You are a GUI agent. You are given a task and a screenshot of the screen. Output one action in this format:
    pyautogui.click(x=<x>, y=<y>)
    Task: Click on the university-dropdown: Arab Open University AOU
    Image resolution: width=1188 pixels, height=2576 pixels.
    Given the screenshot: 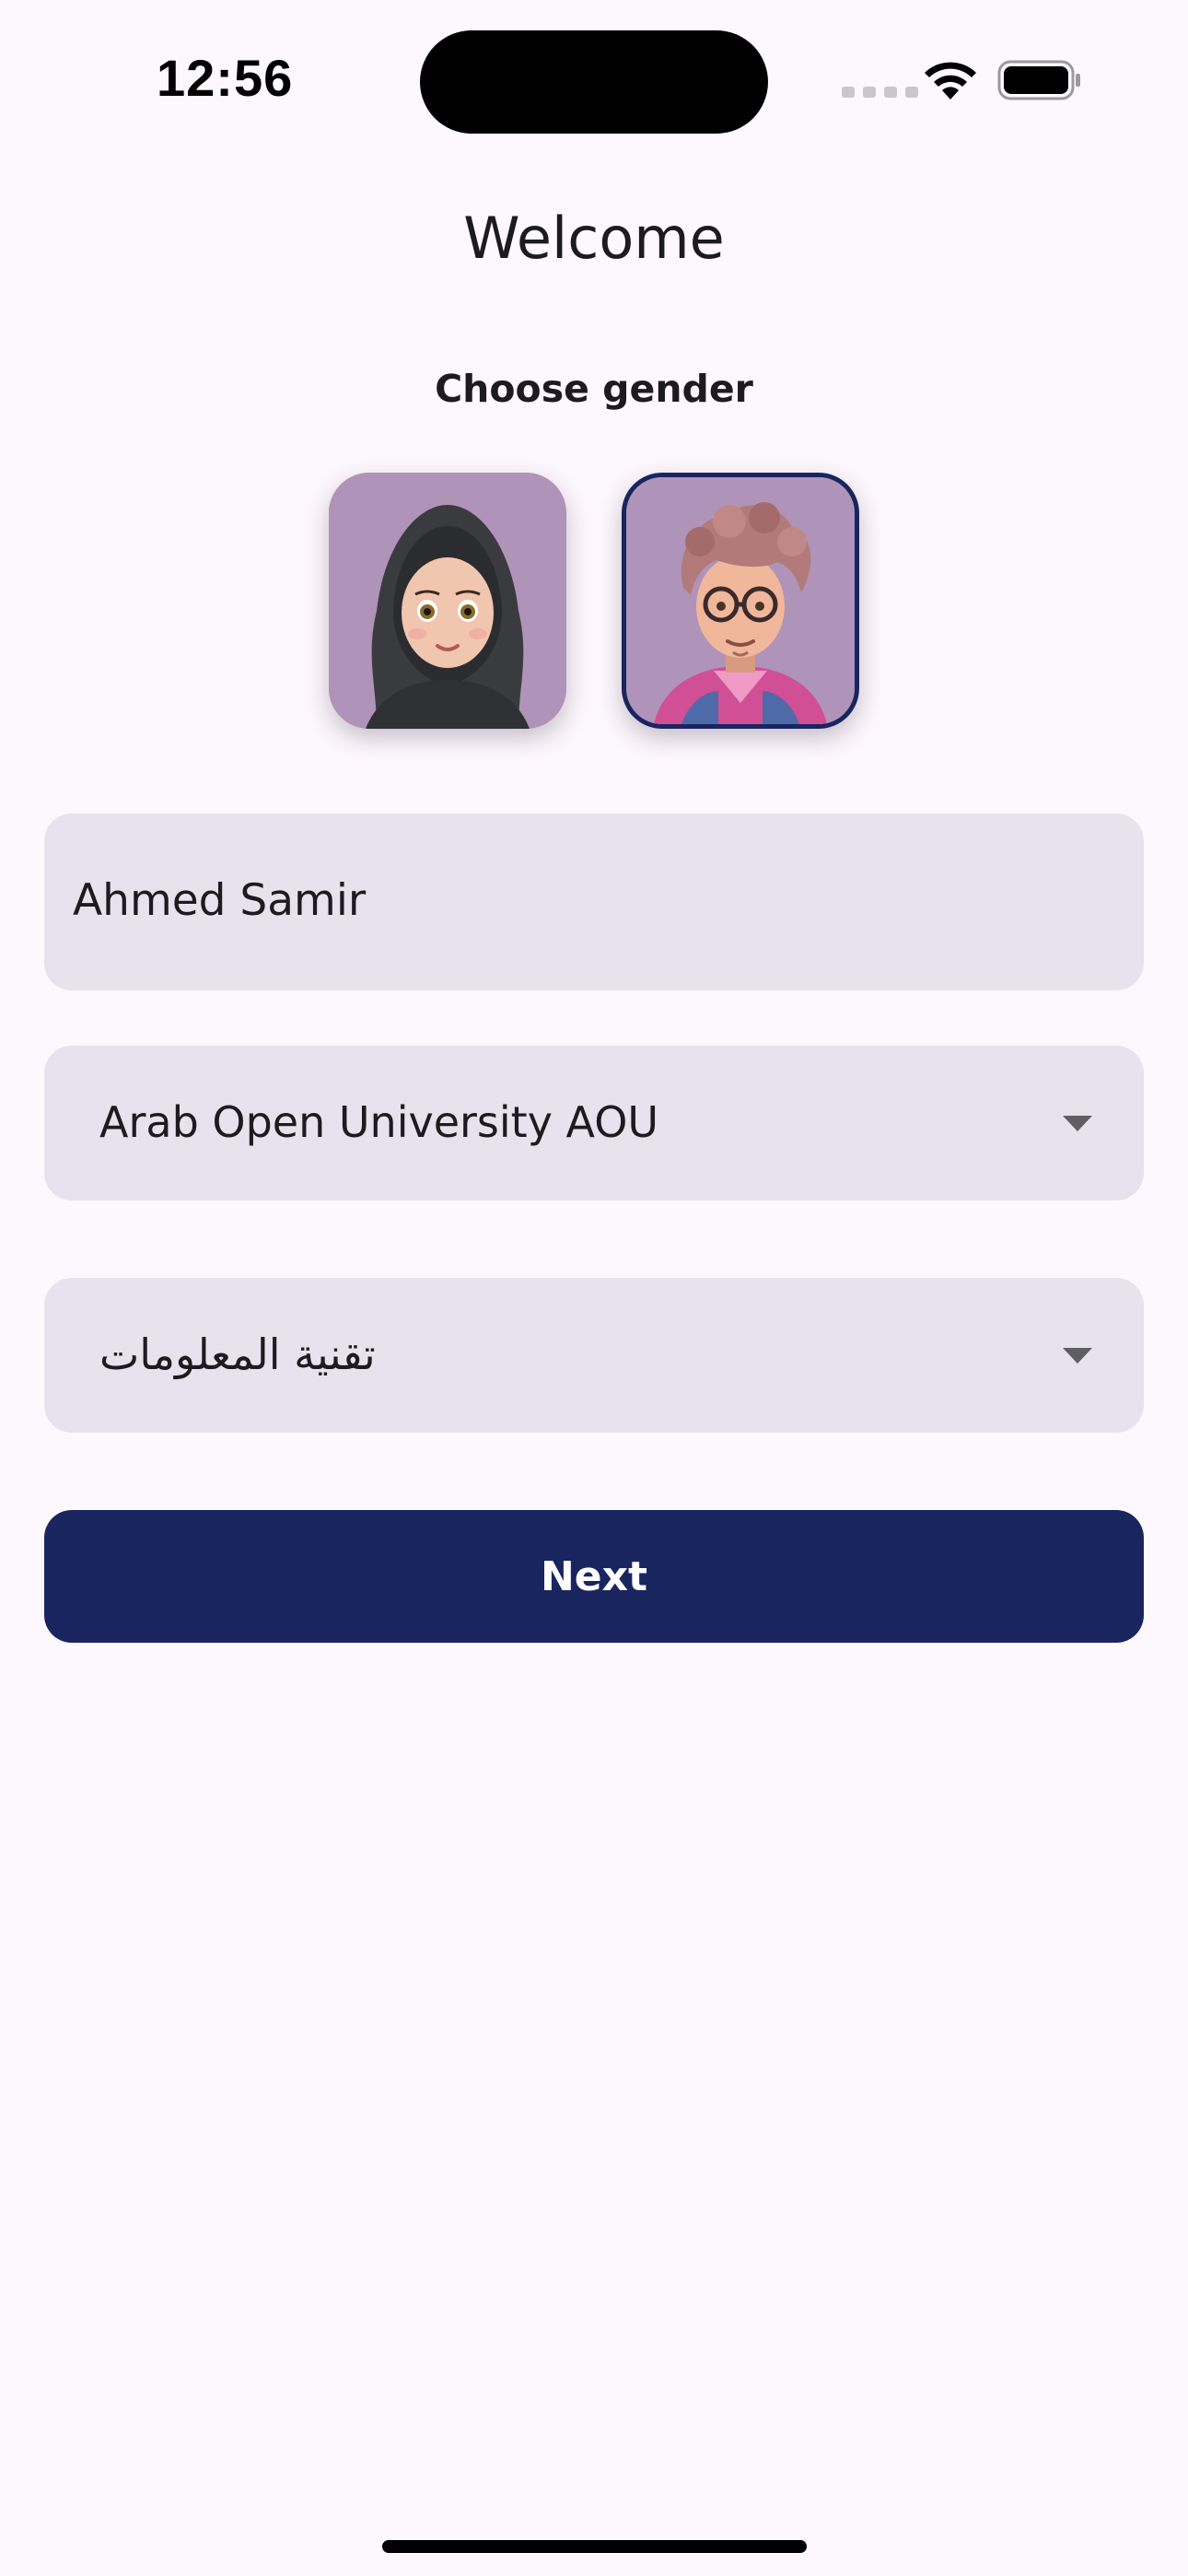 What is the action you would take?
    pyautogui.click(x=594, y=1123)
    